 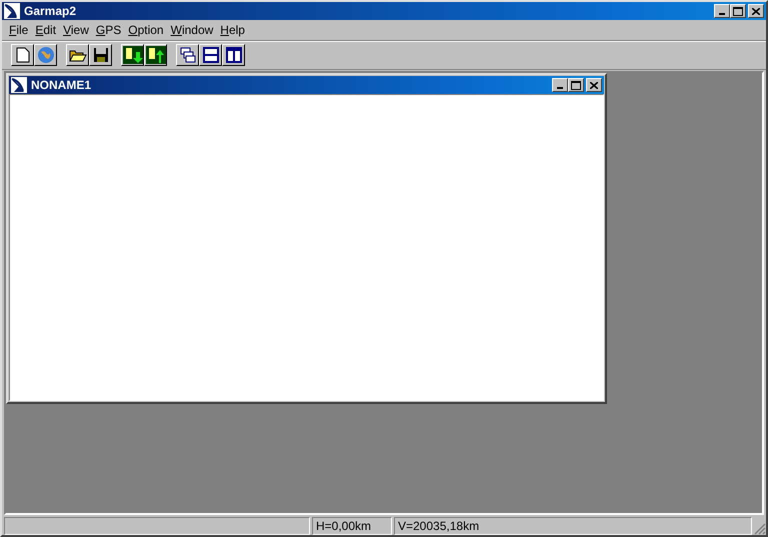 I want to click on tile-vertical-button, so click(x=233, y=55).